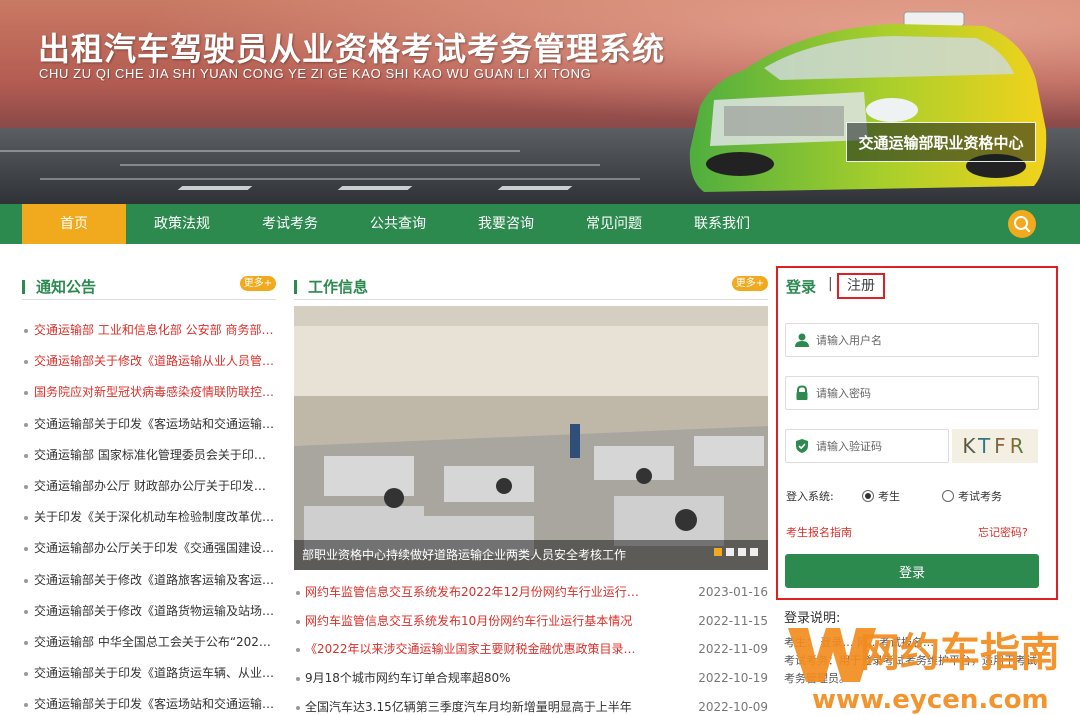 Image resolution: width=1080 pixels, height=715 pixels. What do you see at coordinates (912, 571) in the screenshot?
I see `login-button: 登录` at bounding box center [912, 571].